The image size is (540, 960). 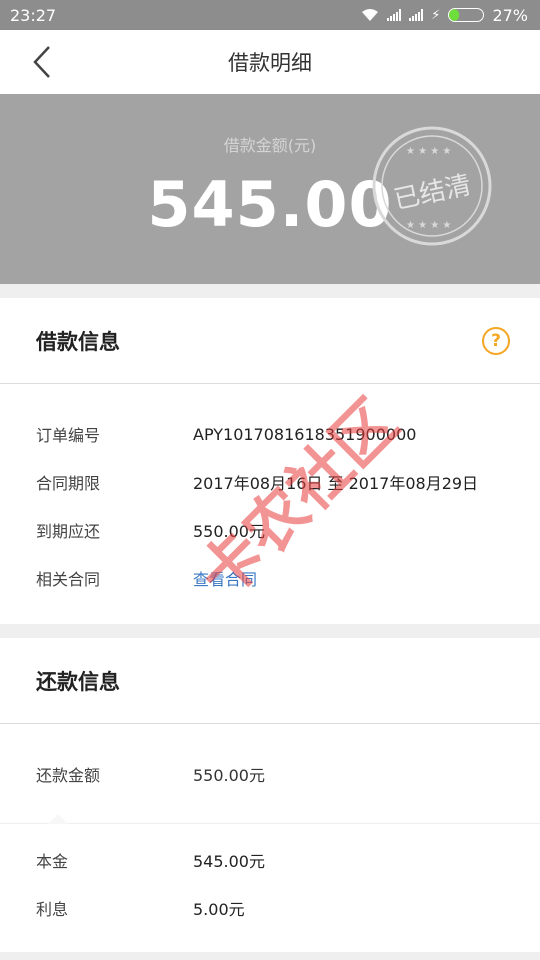 I want to click on battery-icon, so click(x=466, y=15).